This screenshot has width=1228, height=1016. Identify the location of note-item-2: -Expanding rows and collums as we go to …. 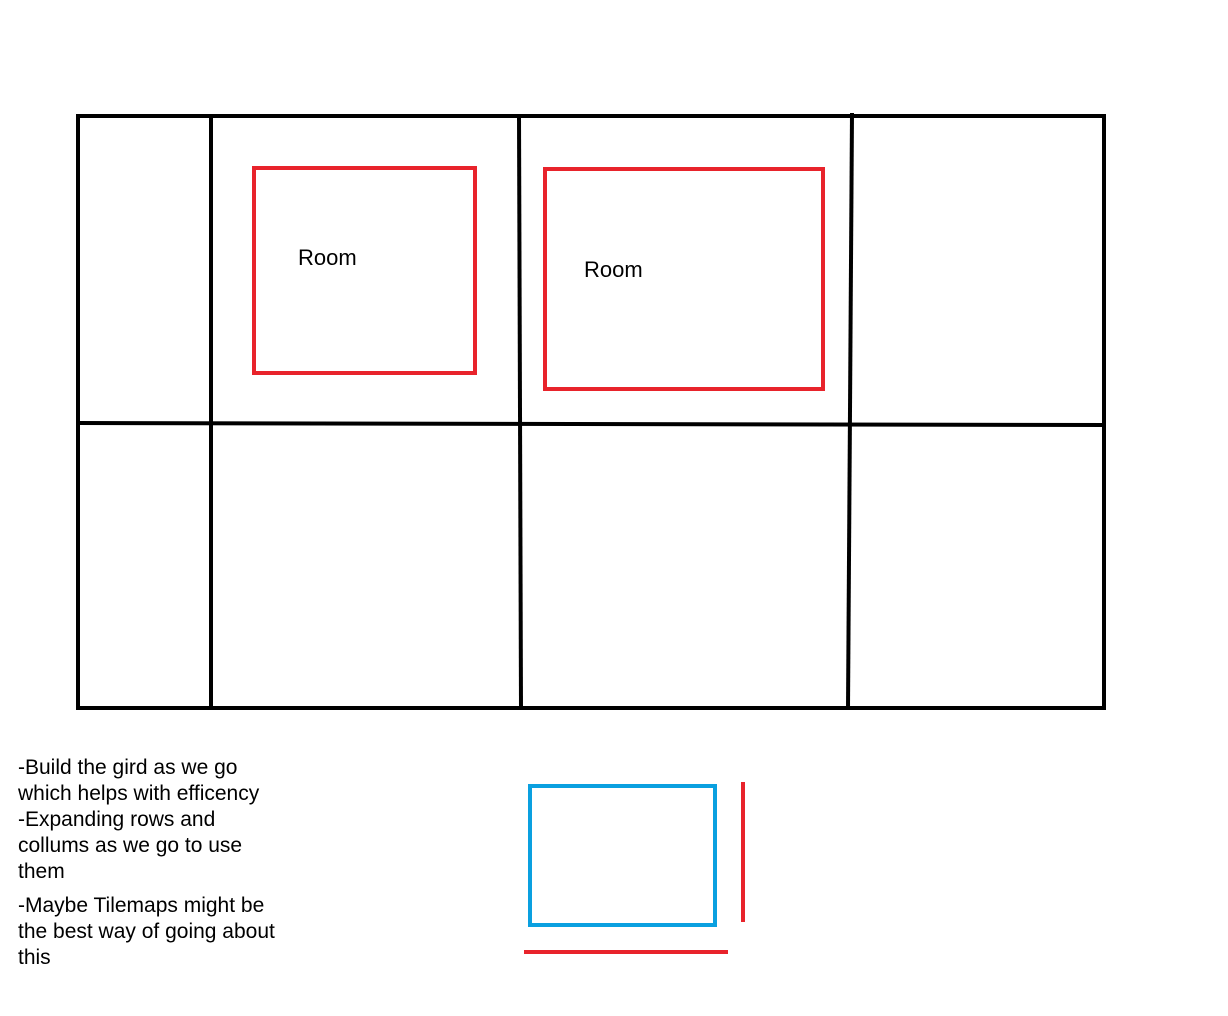
(130, 845).